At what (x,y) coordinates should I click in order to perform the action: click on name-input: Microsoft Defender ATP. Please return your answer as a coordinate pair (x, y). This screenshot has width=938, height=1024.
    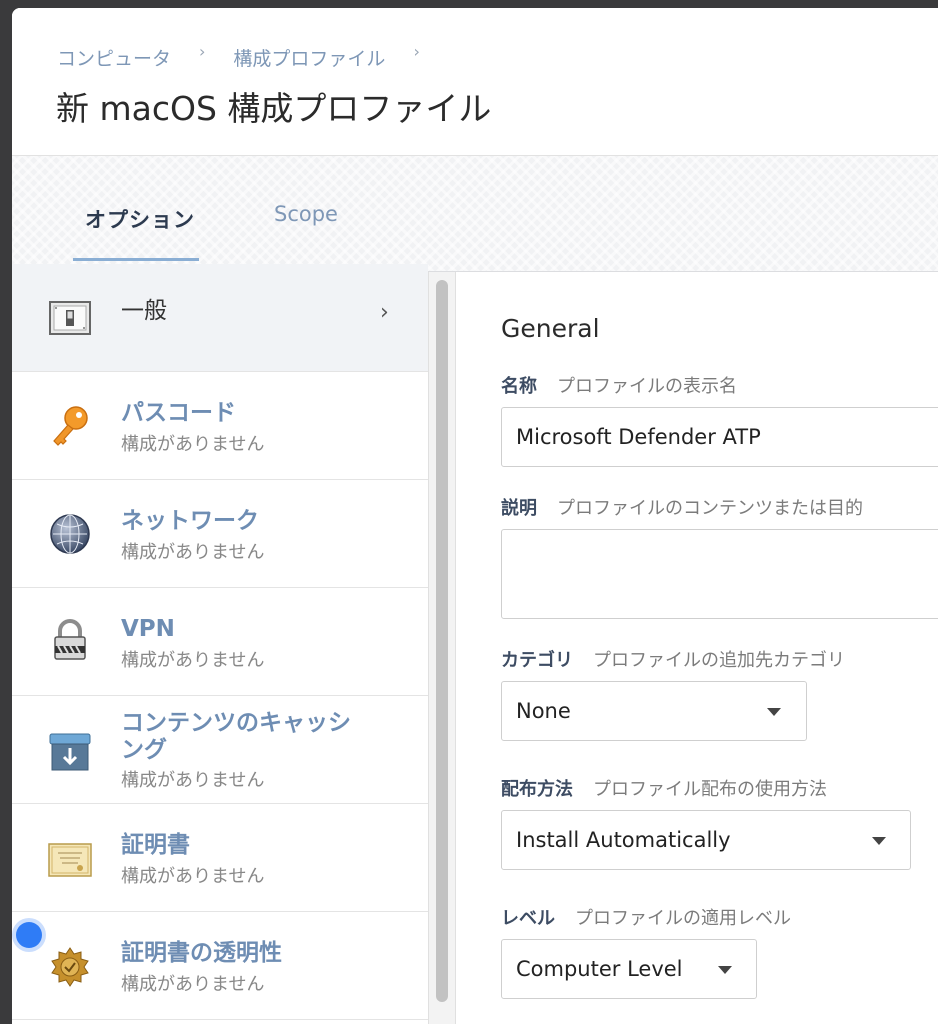
    Looking at the image, I should click on (719, 437).